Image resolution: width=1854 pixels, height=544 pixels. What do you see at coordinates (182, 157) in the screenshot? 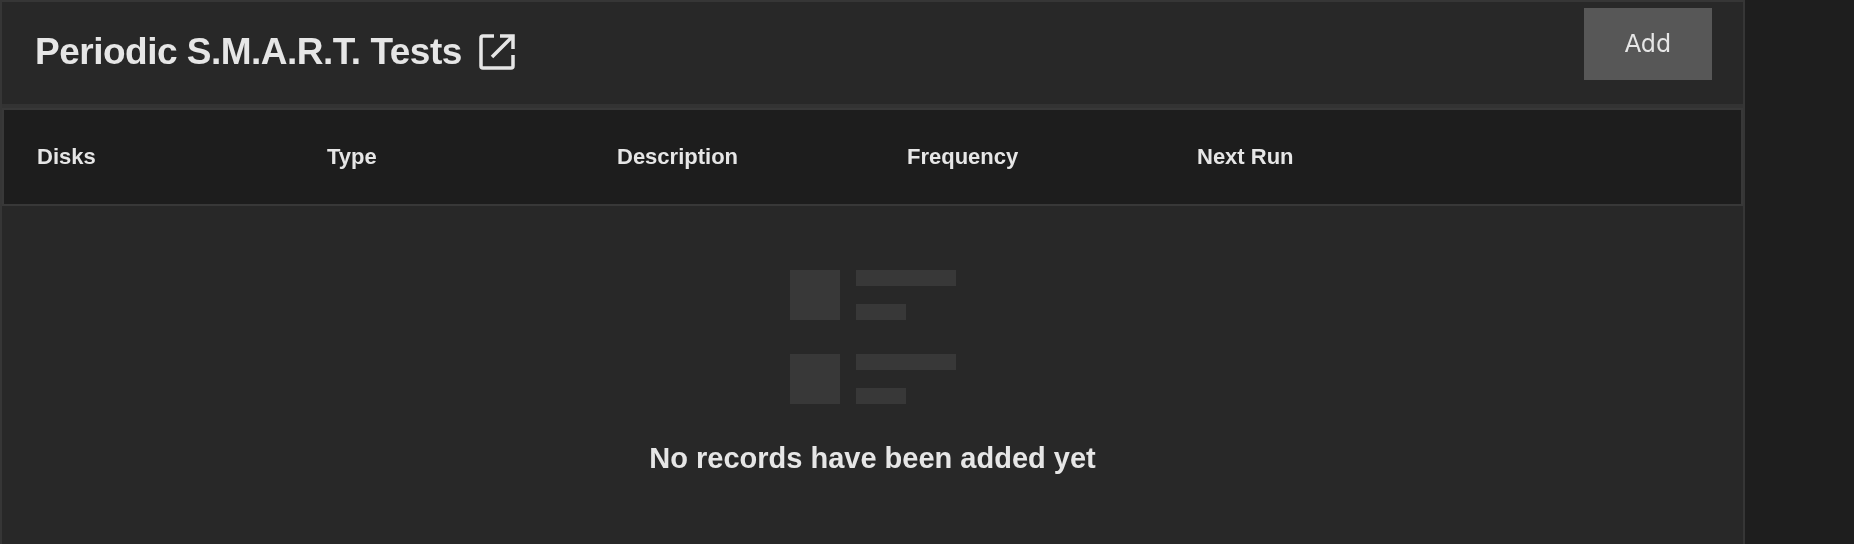
I see `column-header: Disks` at bounding box center [182, 157].